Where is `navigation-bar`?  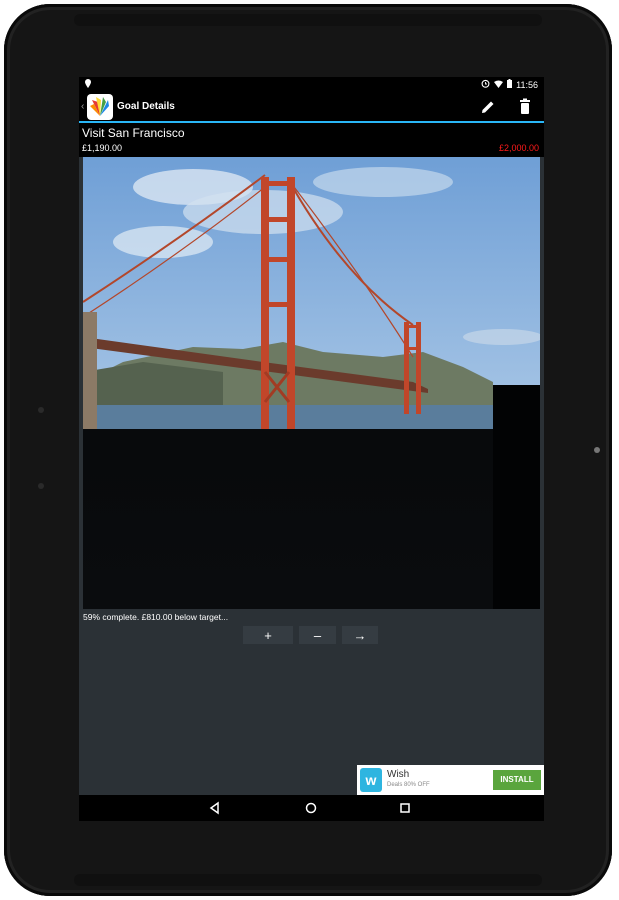
navigation-bar is located at coordinates (311, 808).